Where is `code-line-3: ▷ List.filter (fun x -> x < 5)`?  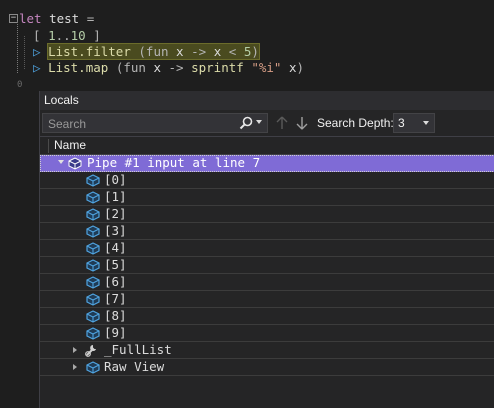 code-line-3: ▷ List.filter (fun x -> x < 5) is located at coordinates (146, 51).